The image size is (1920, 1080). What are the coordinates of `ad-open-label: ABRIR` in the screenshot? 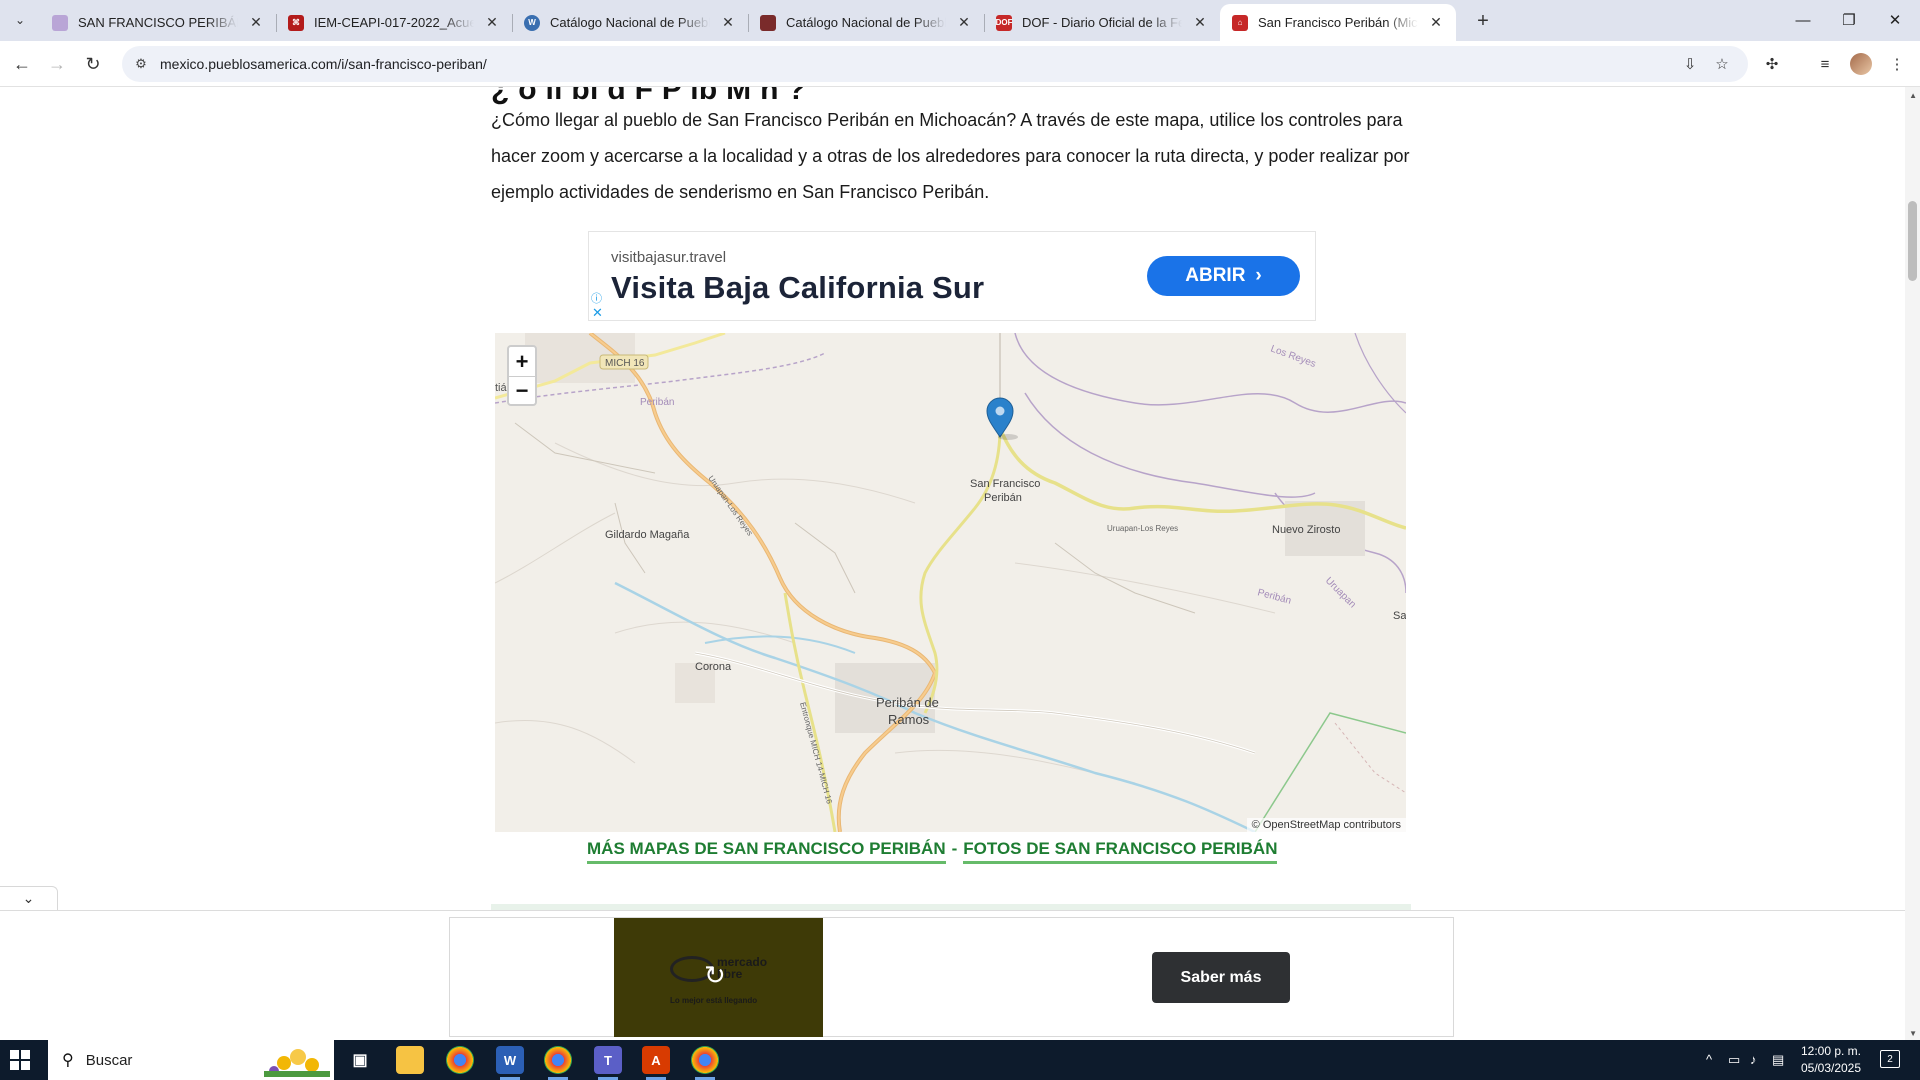 It's located at (1215, 275).